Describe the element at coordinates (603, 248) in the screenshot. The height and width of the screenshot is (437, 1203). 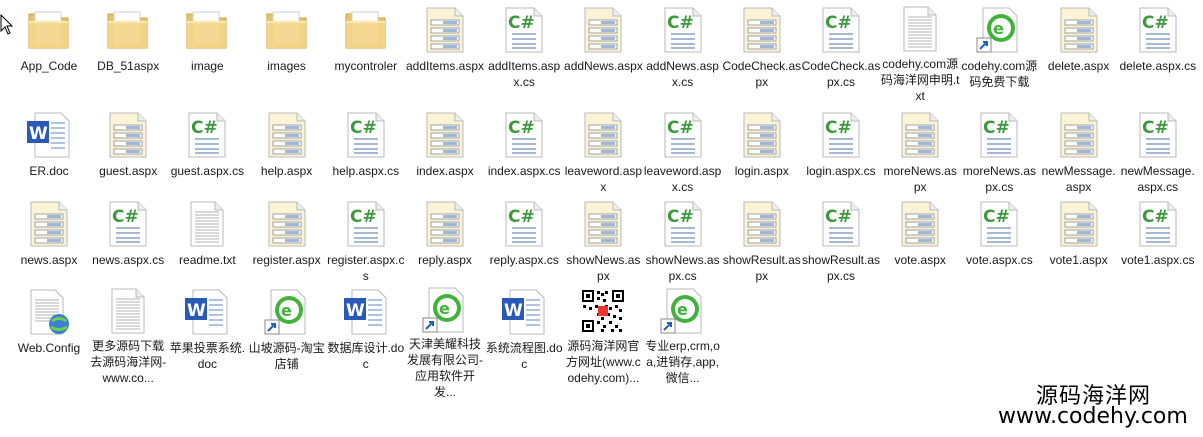
I see `file-item: showNews.aspx` at that location.